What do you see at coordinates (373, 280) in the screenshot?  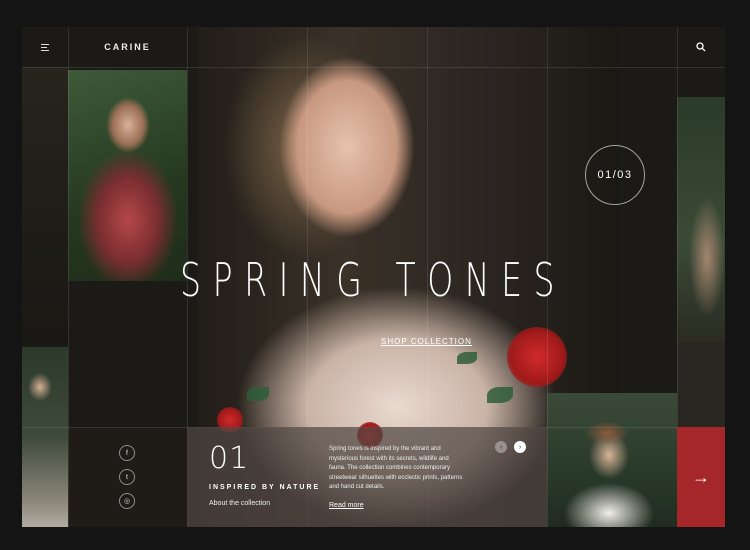 I see `hero-title: SPRING TONES` at bounding box center [373, 280].